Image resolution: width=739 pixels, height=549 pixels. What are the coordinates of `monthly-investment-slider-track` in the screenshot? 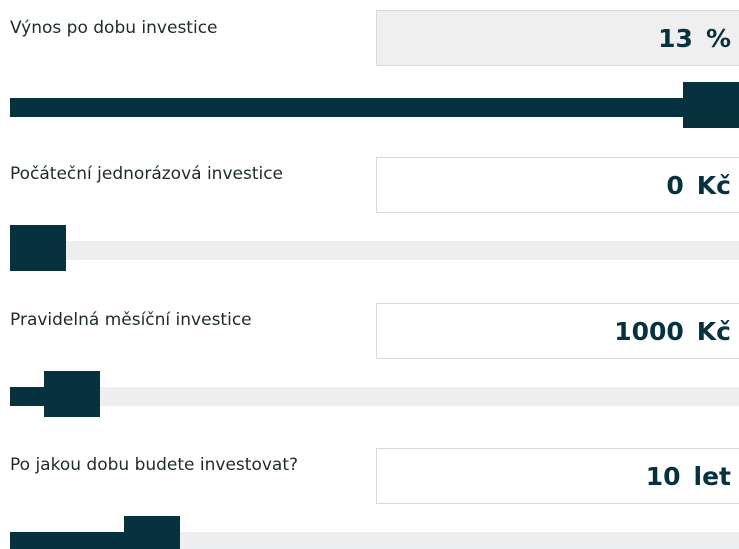 It's located at (374, 396).